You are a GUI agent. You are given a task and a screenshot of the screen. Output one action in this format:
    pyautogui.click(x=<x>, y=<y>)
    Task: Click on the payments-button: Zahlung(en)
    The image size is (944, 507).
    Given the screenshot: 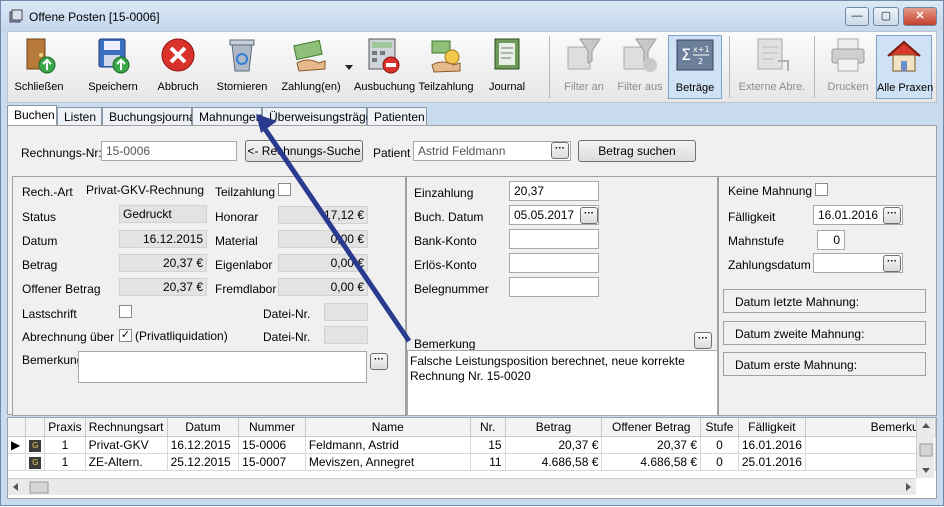 What is the action you would take?
    pyautogui.click(x=311, y=67)
    